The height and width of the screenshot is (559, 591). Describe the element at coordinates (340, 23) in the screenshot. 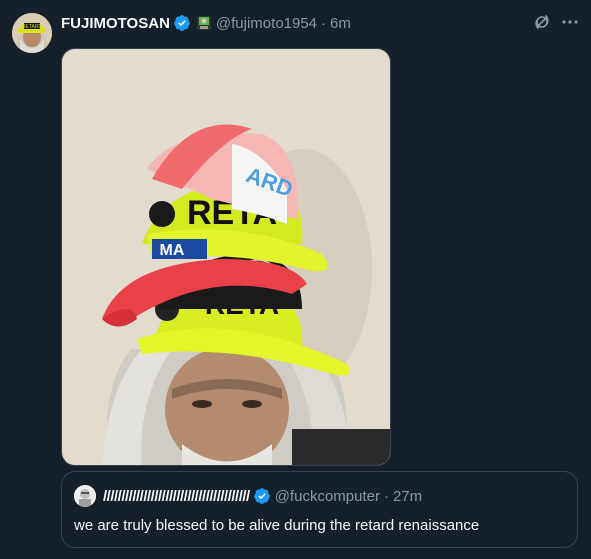

I see `post-timestamp: 6m` at that location.